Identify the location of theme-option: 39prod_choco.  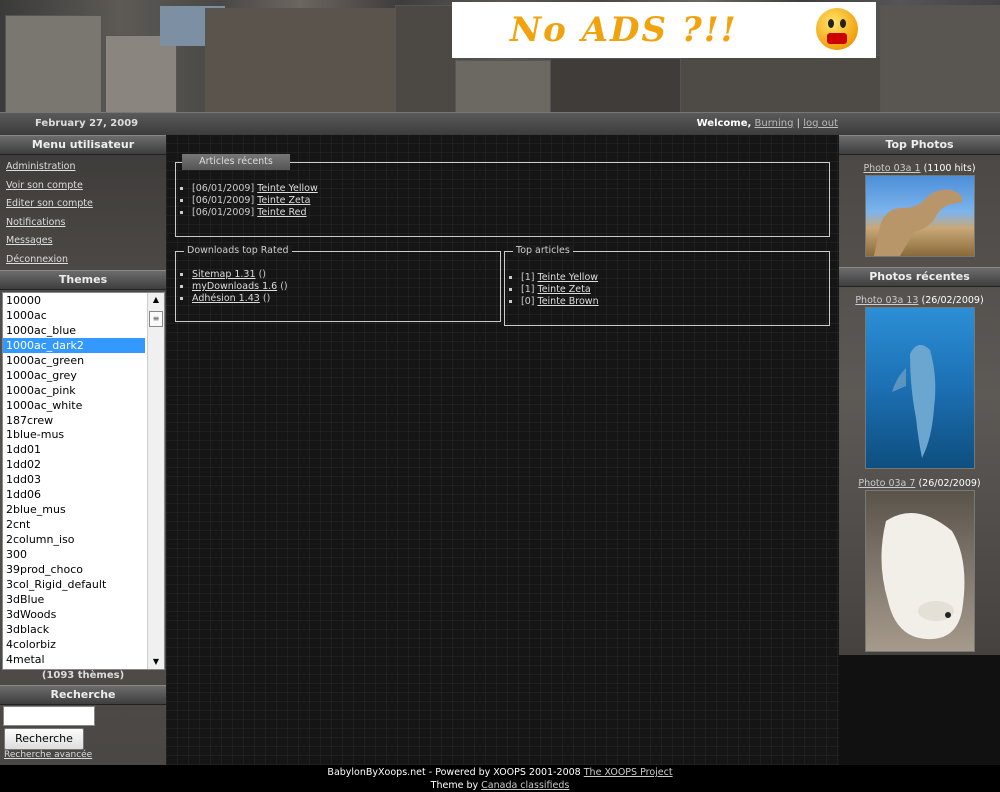
(74, 569).